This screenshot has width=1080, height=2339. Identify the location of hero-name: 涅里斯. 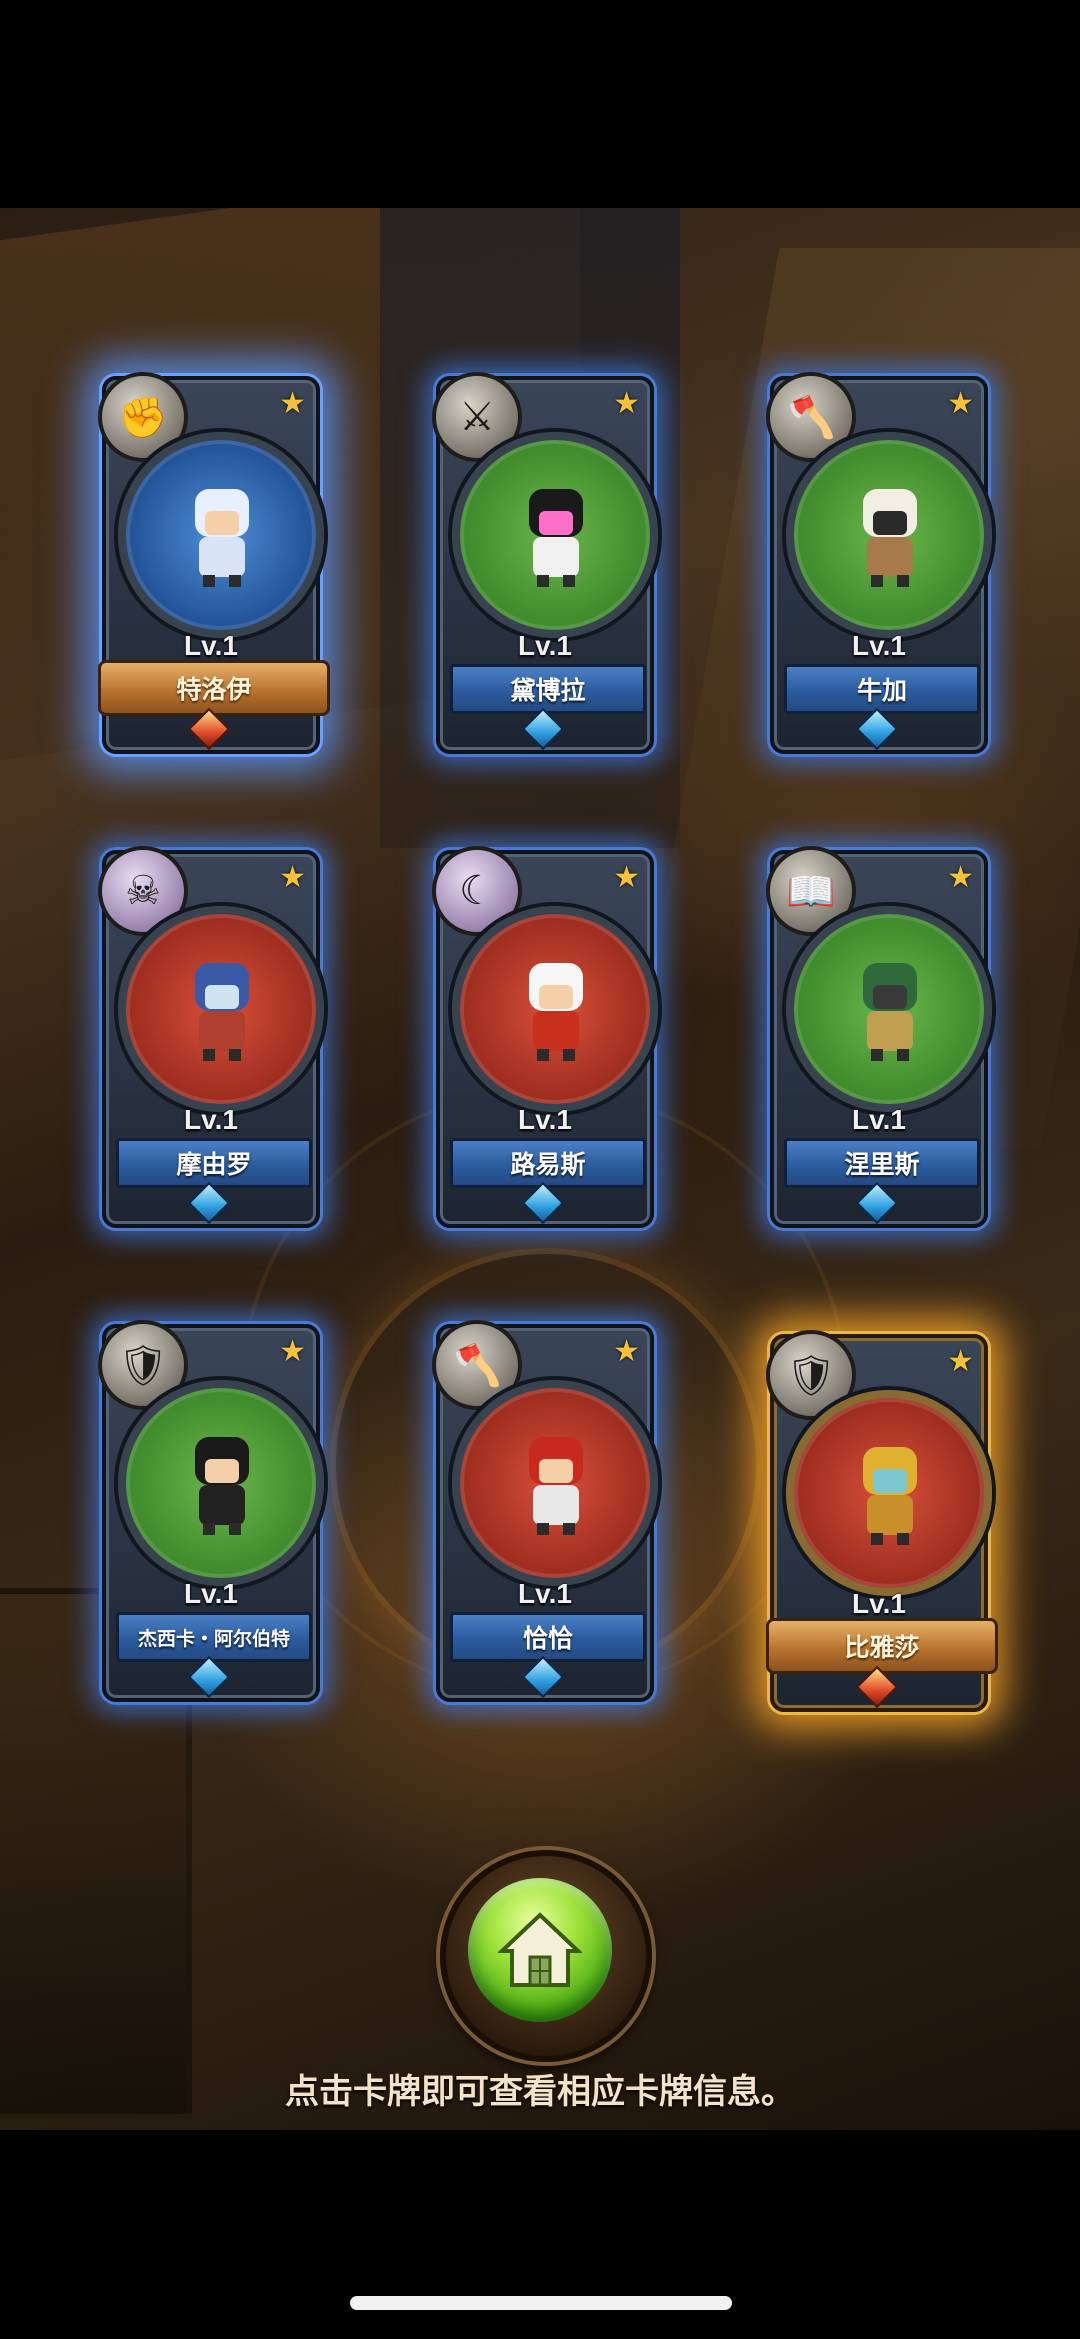
(882, 1163).